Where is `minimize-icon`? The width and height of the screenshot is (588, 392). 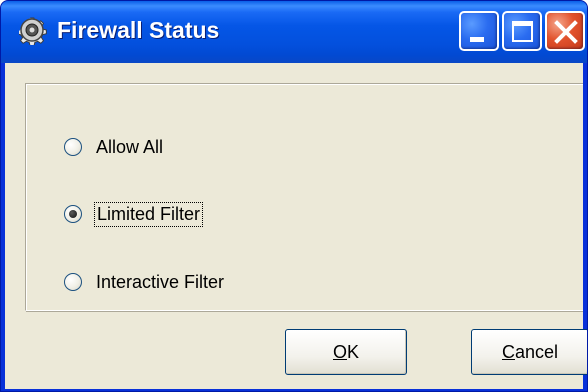 minimize-icon is located at coordinates (477, 39).